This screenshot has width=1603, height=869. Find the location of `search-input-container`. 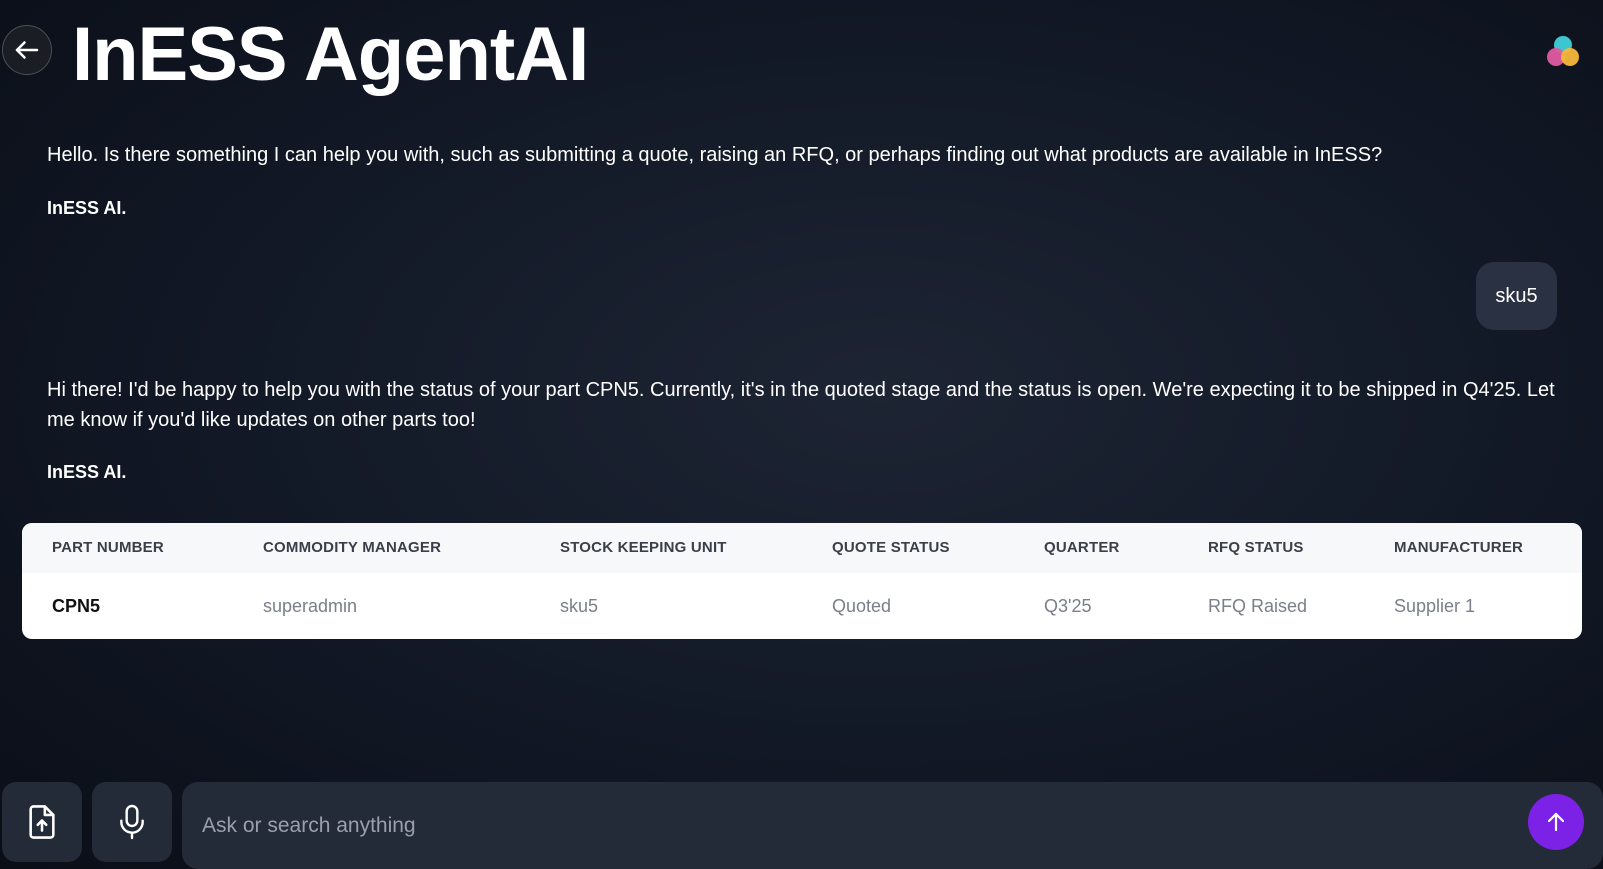

search-input-container is located at coordinates (892, 825).